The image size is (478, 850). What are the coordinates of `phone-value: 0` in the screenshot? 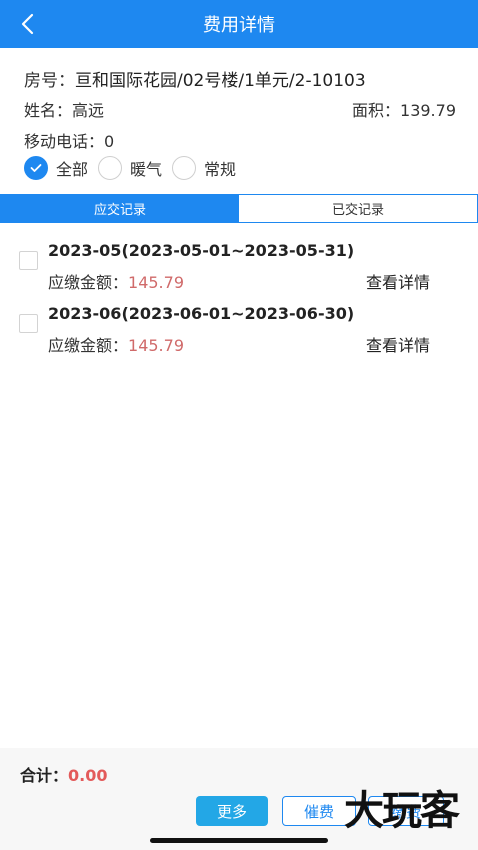 It's located at (109, 141).